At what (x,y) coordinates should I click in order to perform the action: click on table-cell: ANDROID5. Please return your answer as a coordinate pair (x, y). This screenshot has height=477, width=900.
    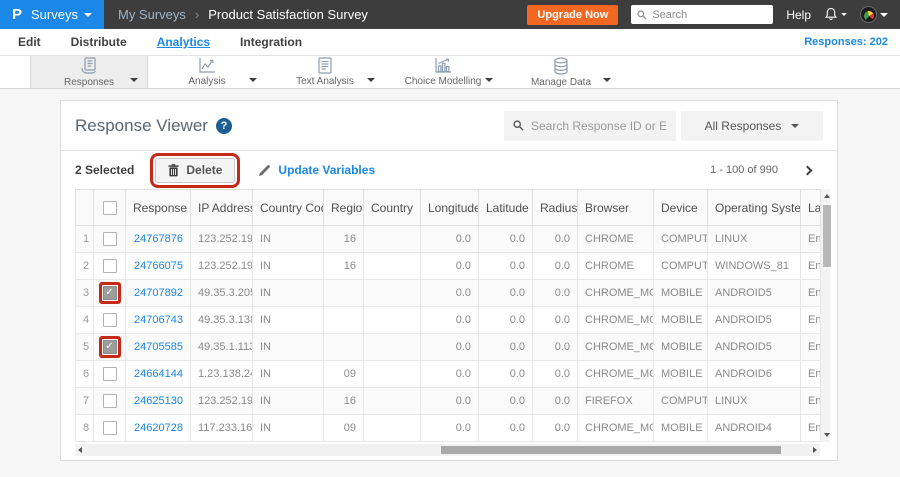
    Looking at the image, I should click on (754, 293).